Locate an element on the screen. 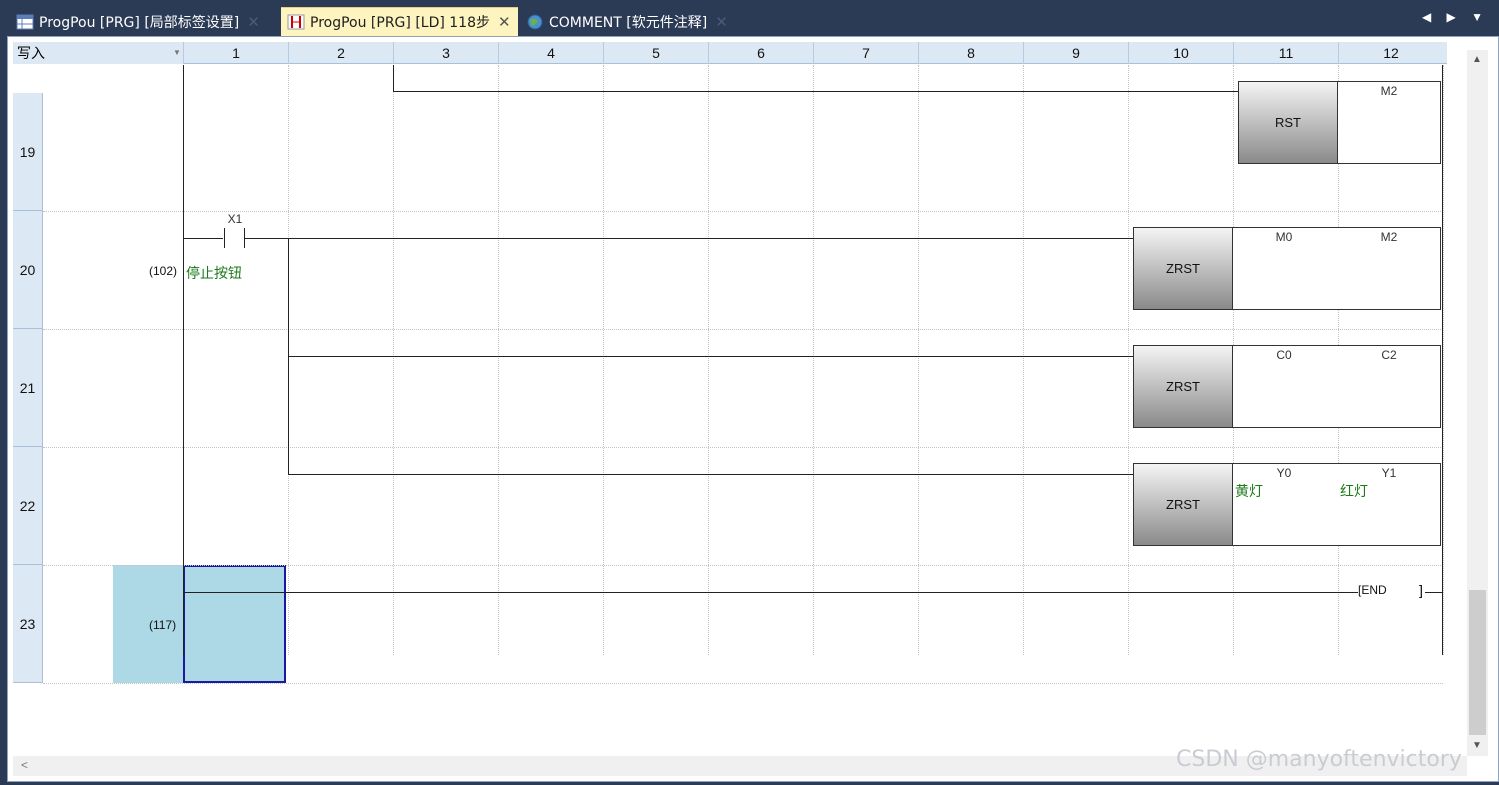 This screenshot has width=1499, height=785. column-header-cell: 10 is located at coordinates (1180, 53).